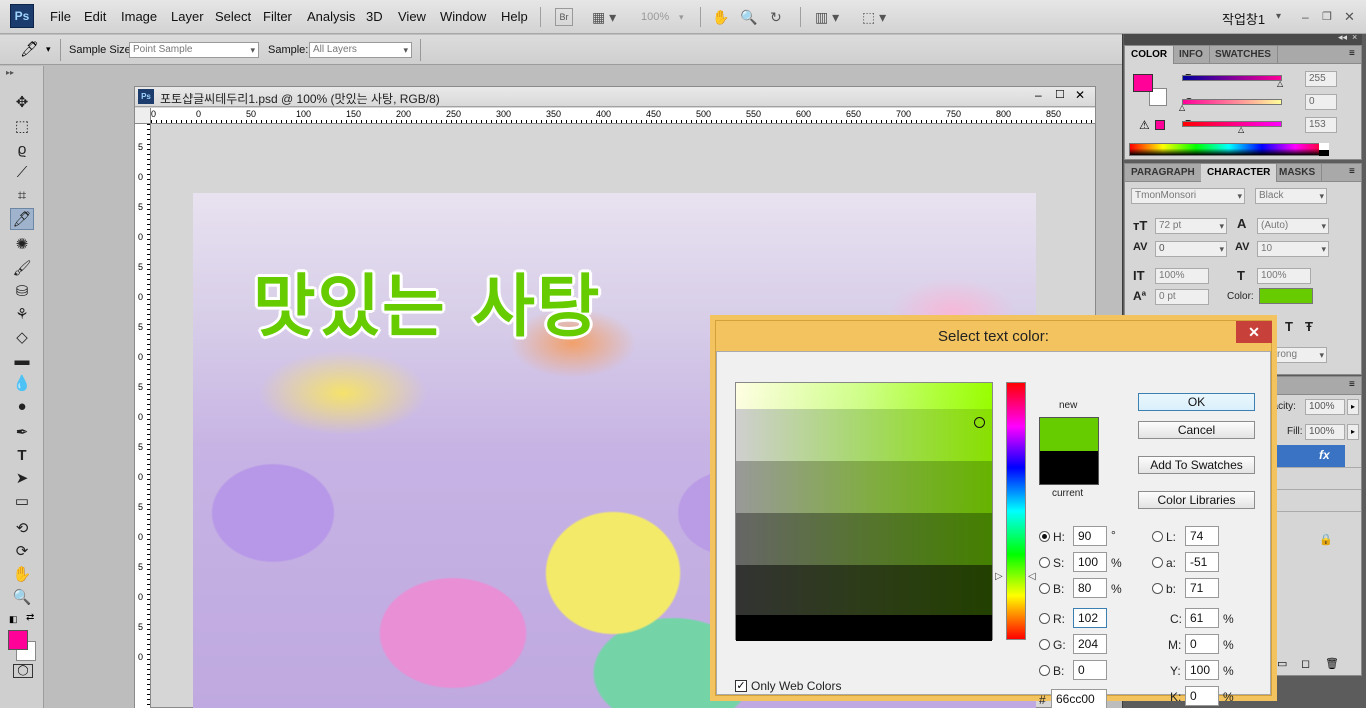  Describe the element at coordinates (1300, 355) in the screenshot. I see `anti-alias-select: rong ▾` at that location.